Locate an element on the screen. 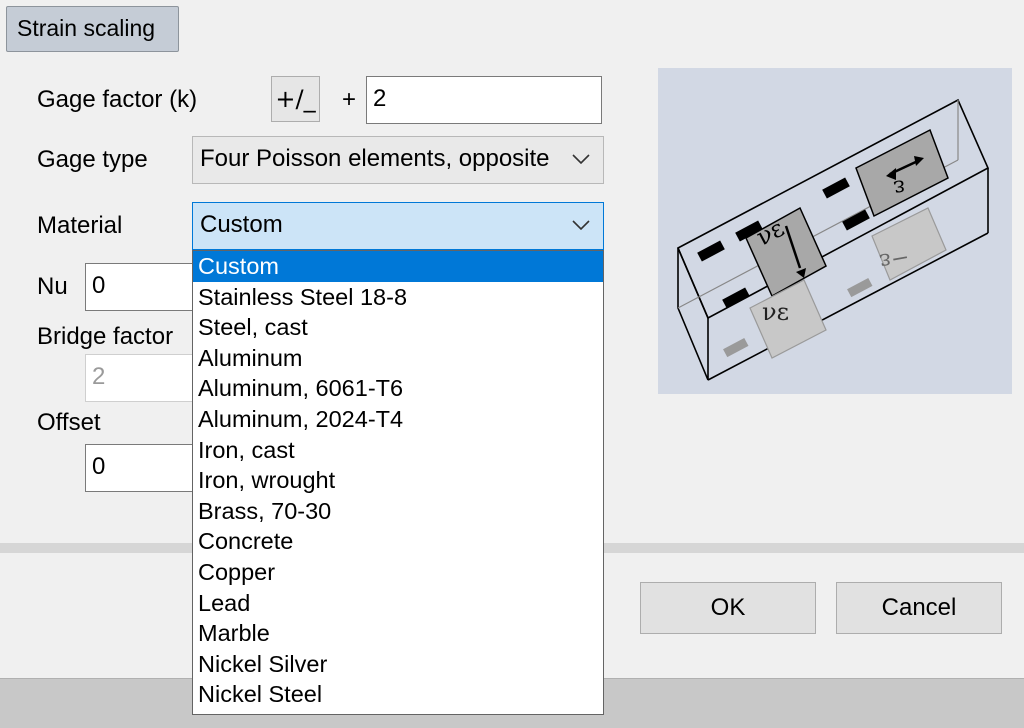  strain-scaling-tab: Strain scaling is located at coordinates (92, 29).